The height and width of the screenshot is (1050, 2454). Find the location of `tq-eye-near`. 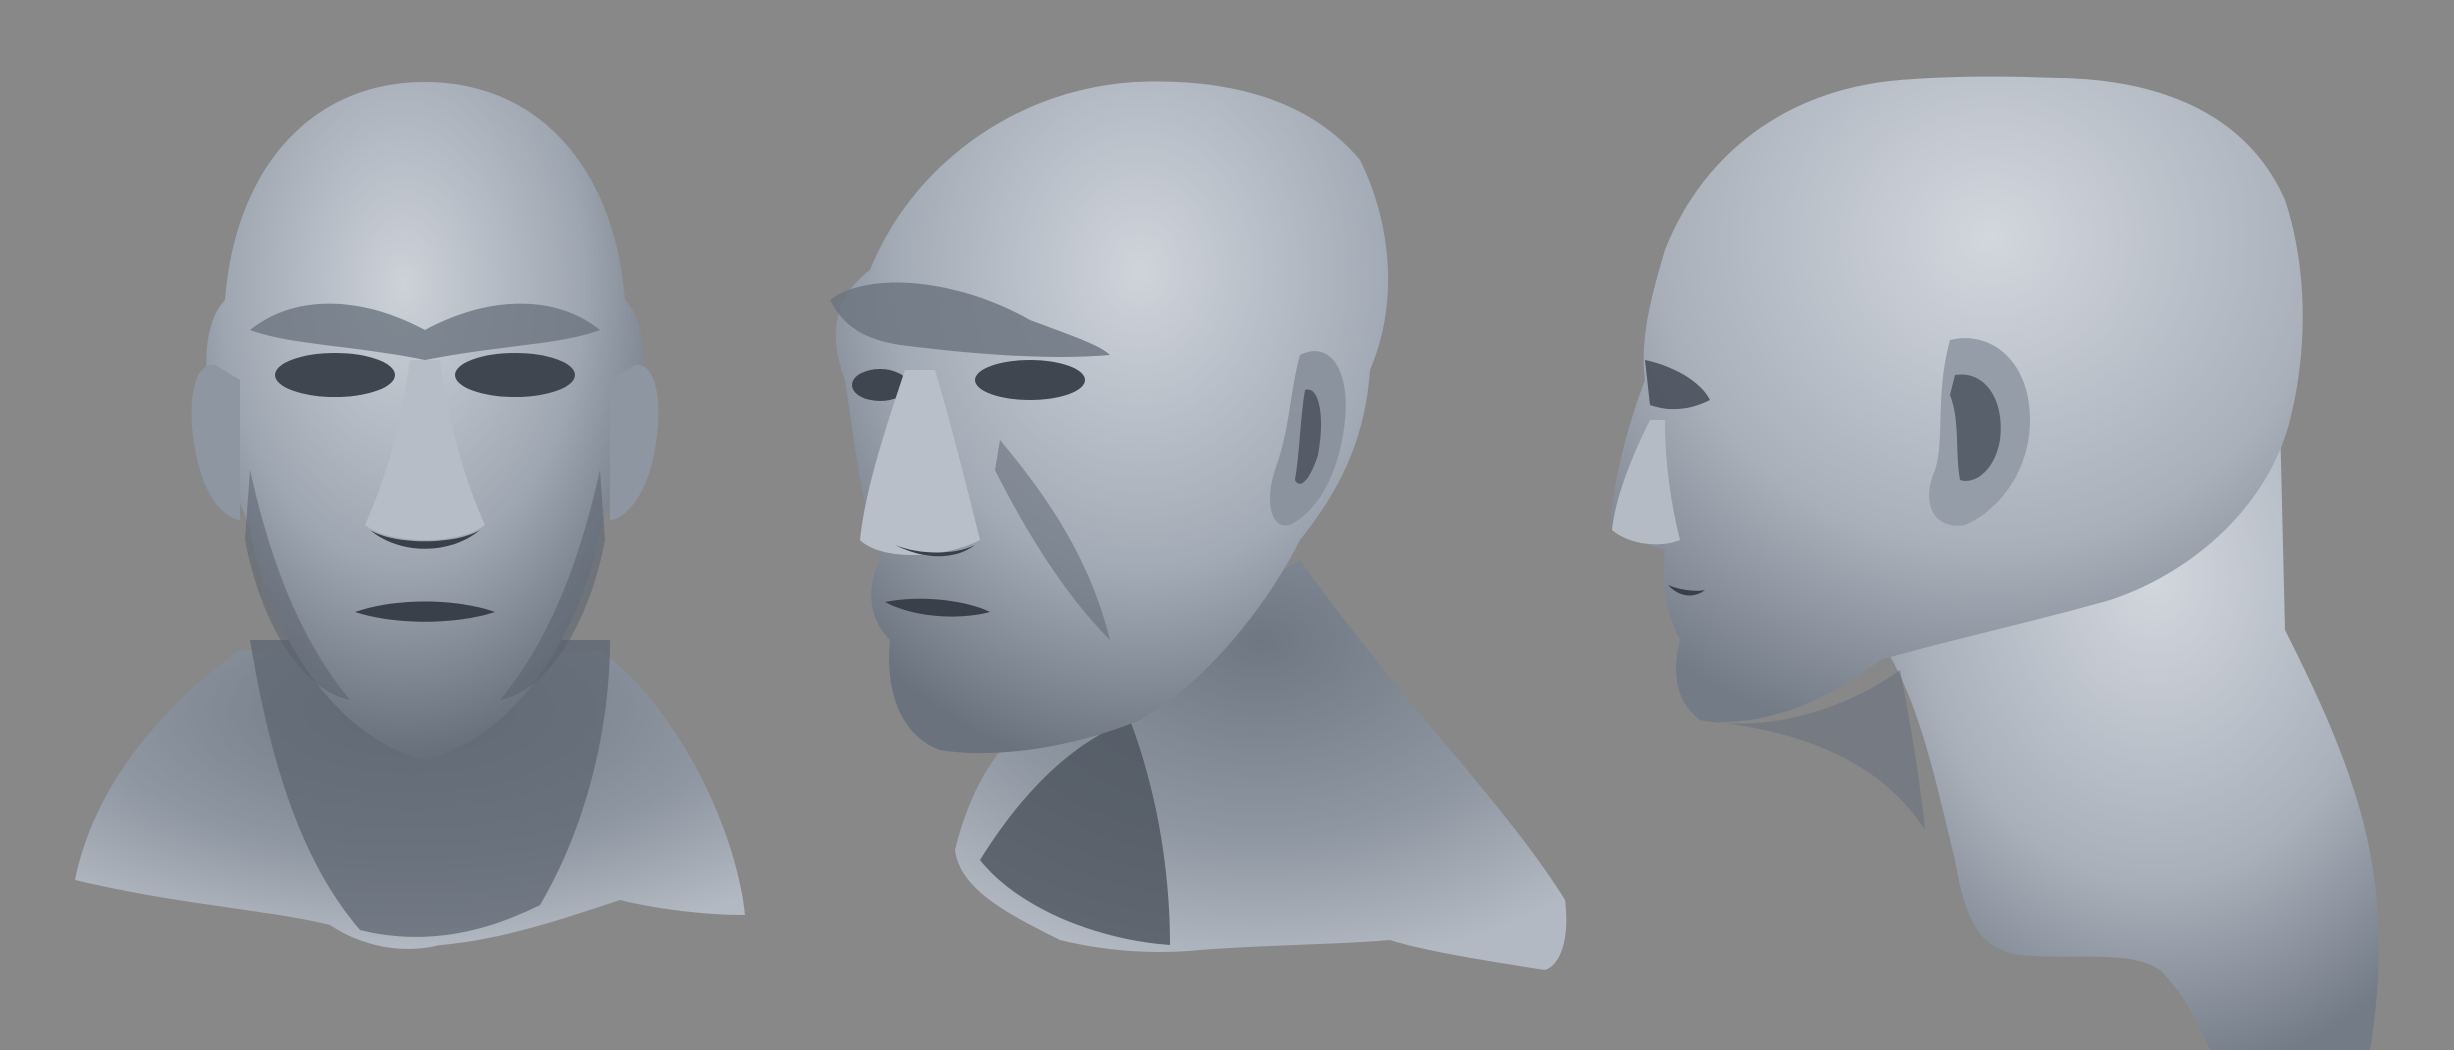

tq-eye-near is located at coordinates (1030, 380).